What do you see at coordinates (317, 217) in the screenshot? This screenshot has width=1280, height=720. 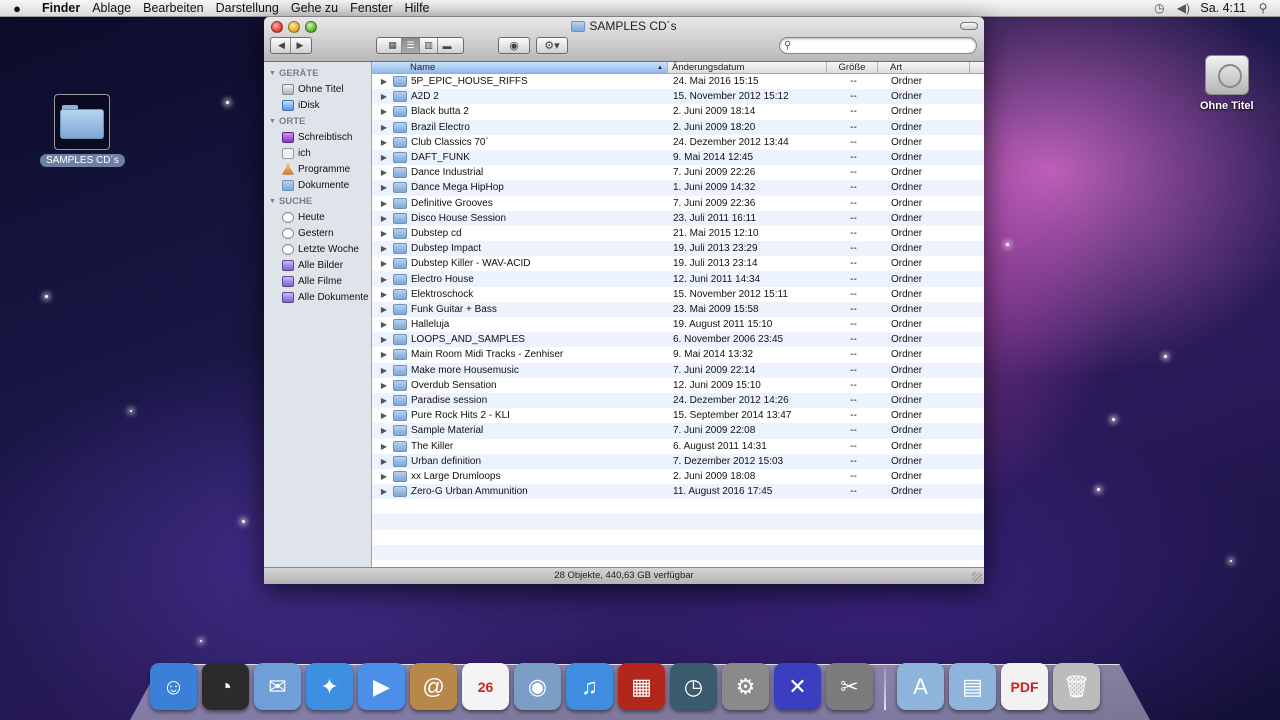 I see `sidebar-item: Heute` at bounding box center [317, 217].